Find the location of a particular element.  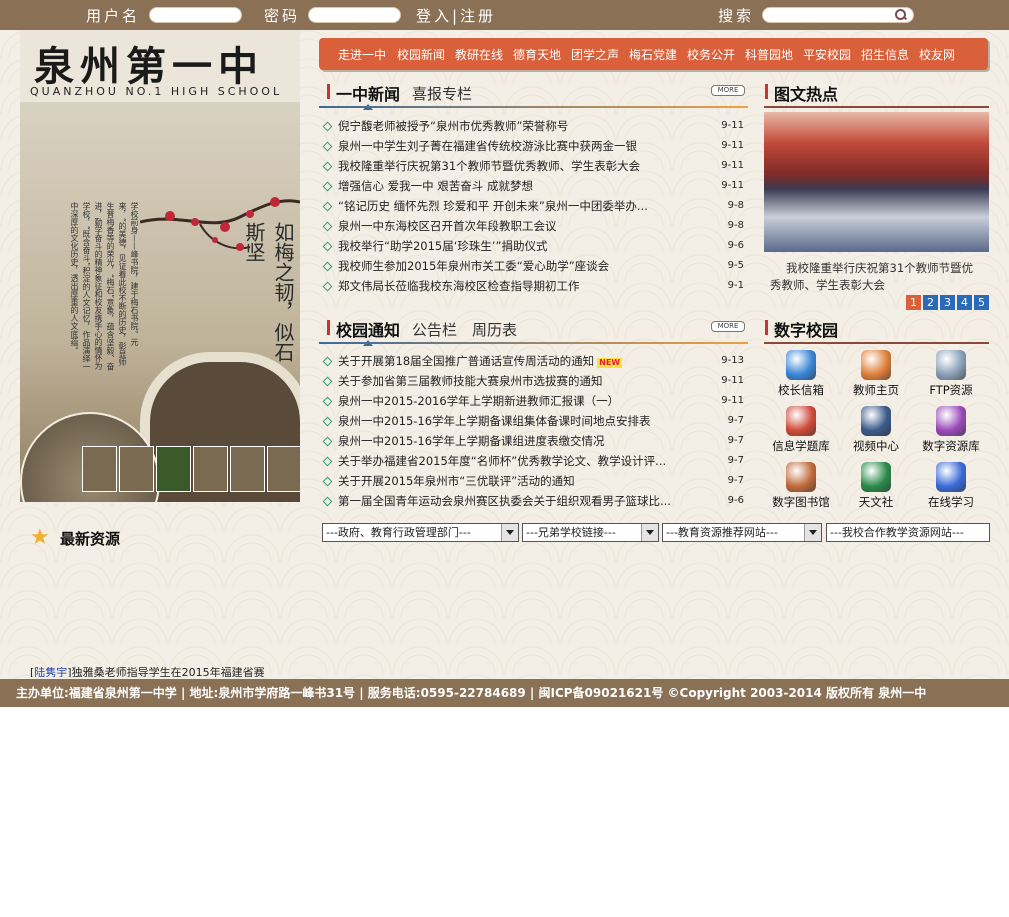

latest-resource-scroll: [陆隽宇]独雅桑老师指导学生在2015年福建省赛 is located at coordinates (160, 672).